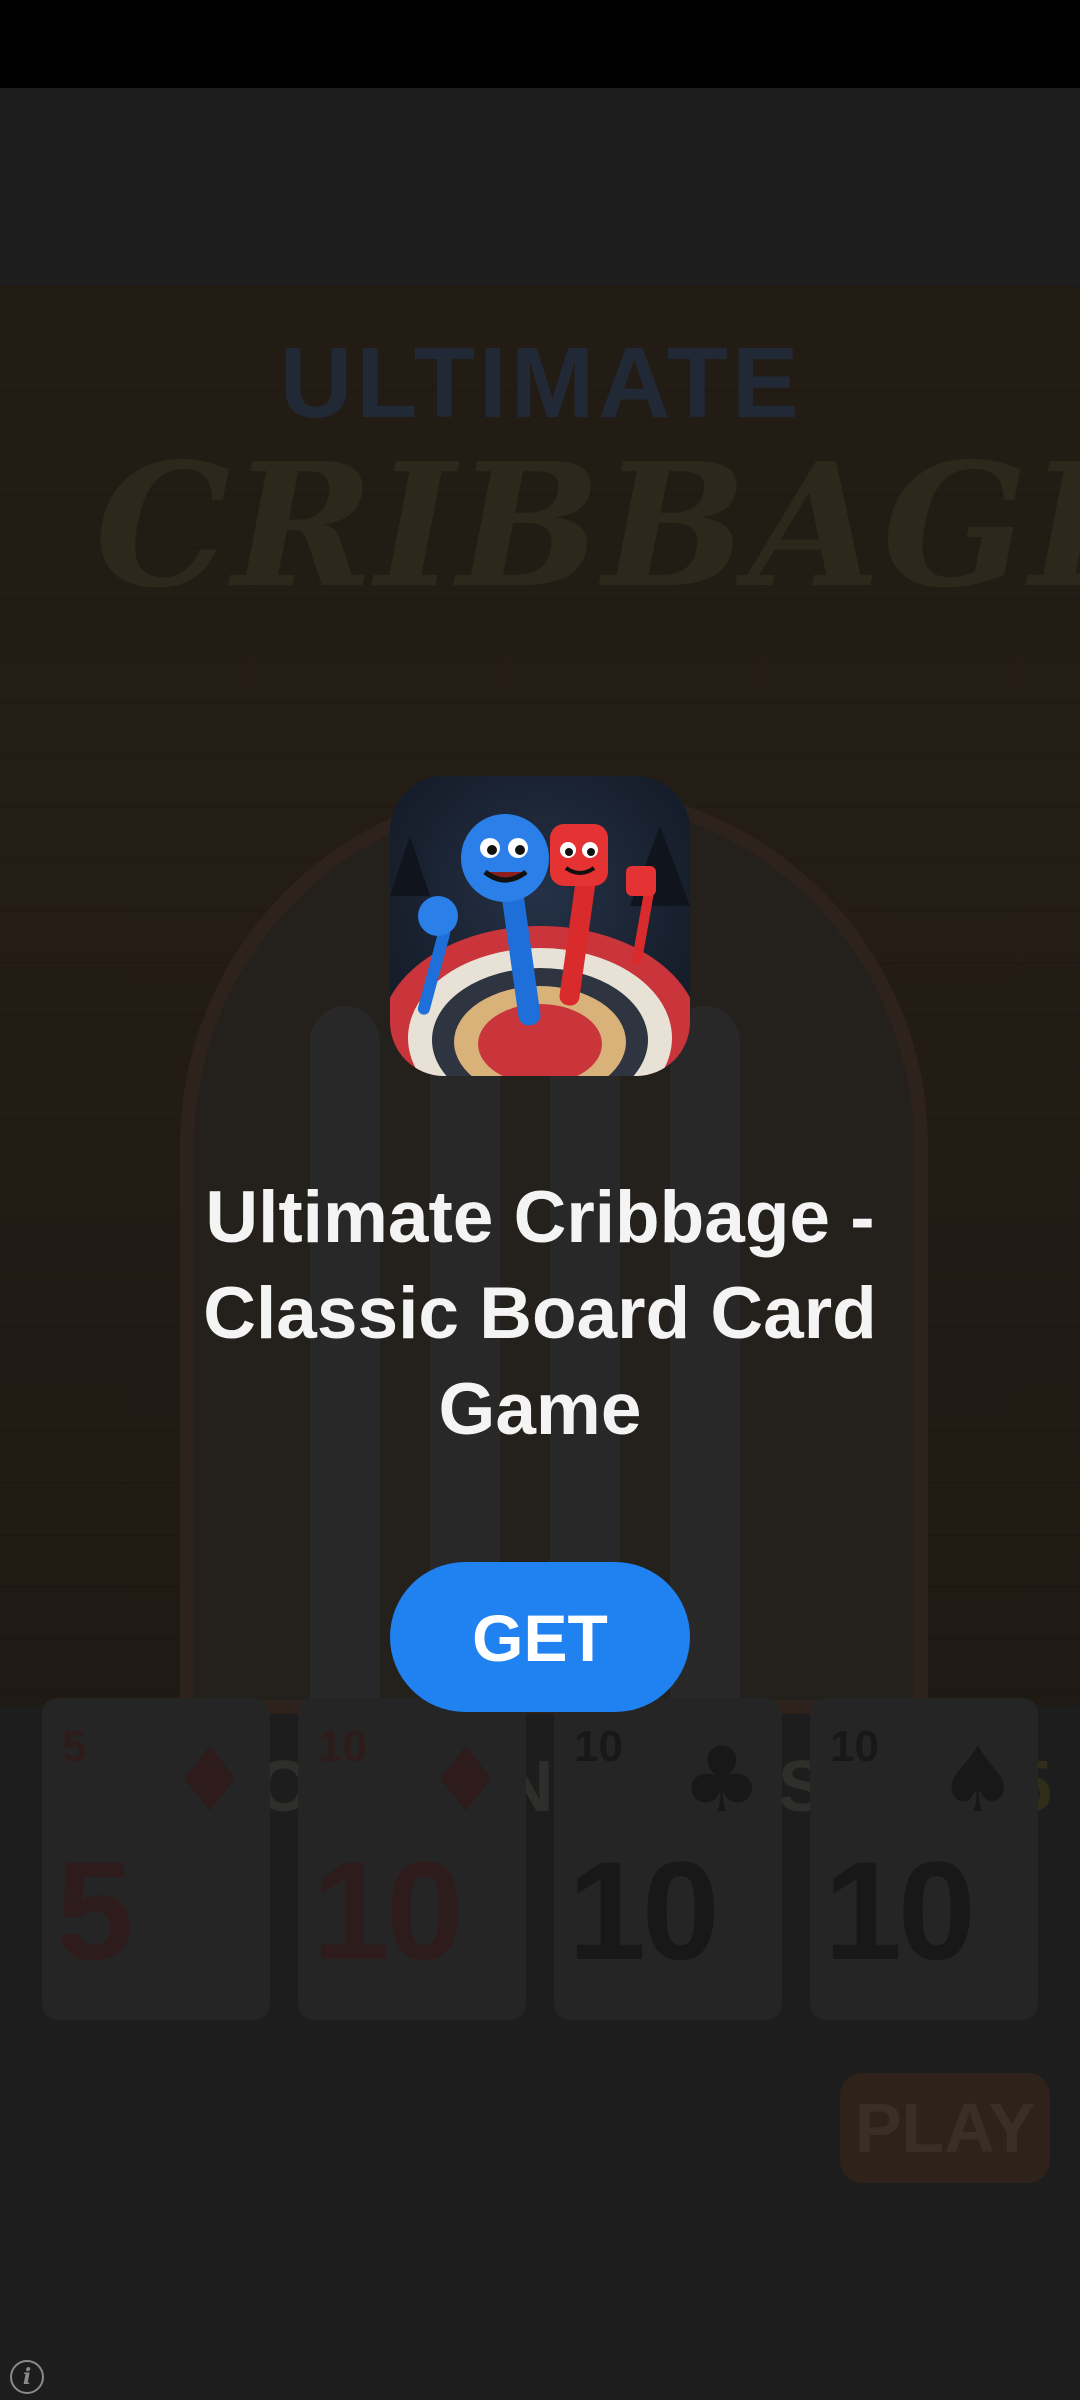 This screenshot has width=1080, height=2400. Describe the element at coordinates (540, 1637) in the screenshot. I see `get-button: GET` at that location.